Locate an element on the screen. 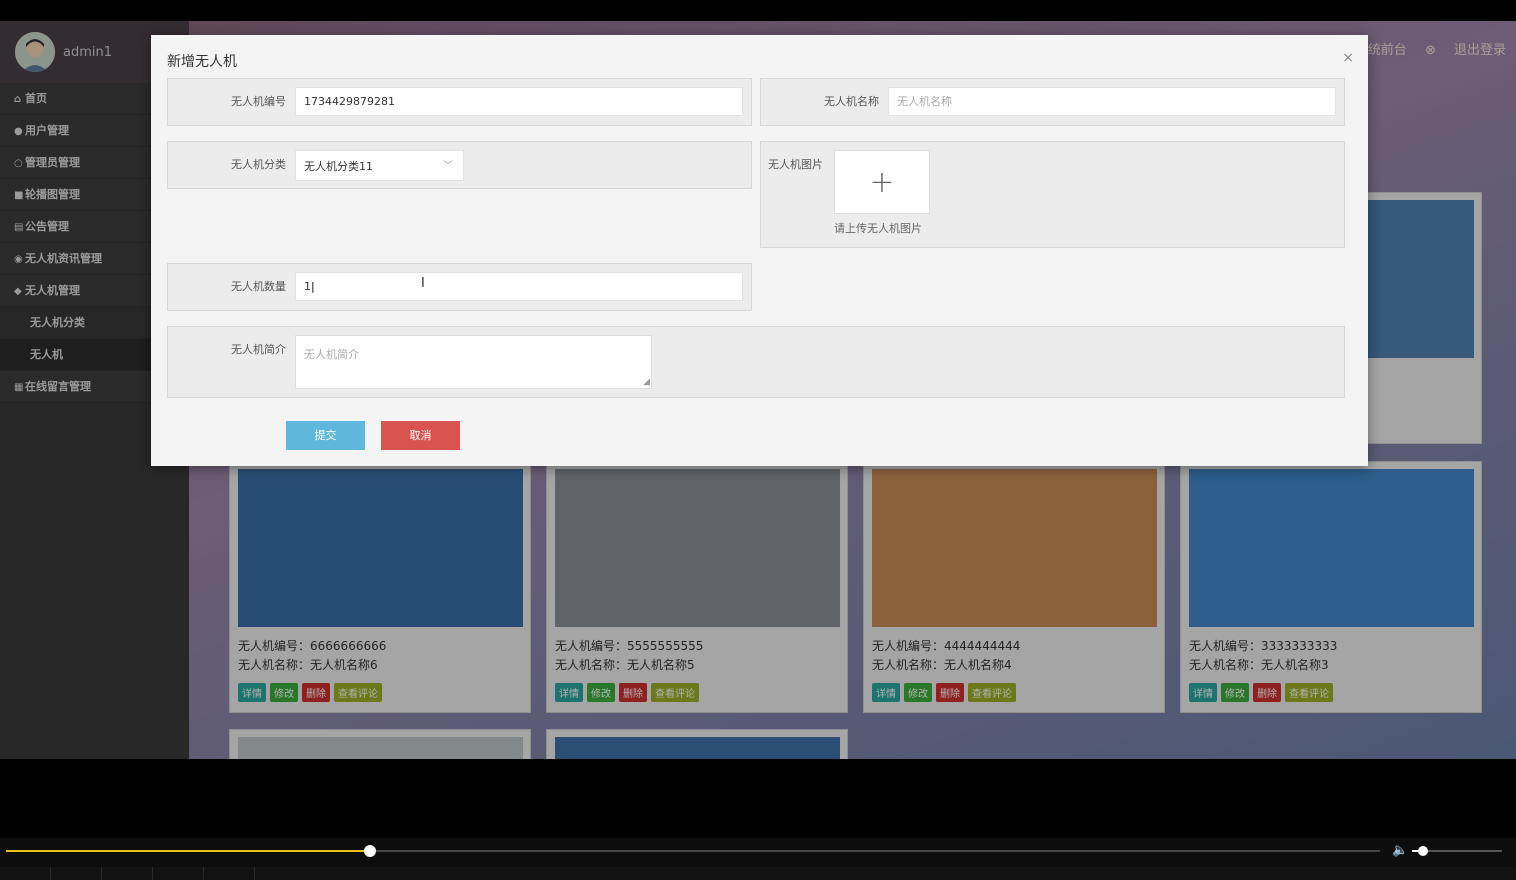 The width and height of the screenshot is (1516, 880). name-label: 无人机名称 is located at coordinates (851, 101).